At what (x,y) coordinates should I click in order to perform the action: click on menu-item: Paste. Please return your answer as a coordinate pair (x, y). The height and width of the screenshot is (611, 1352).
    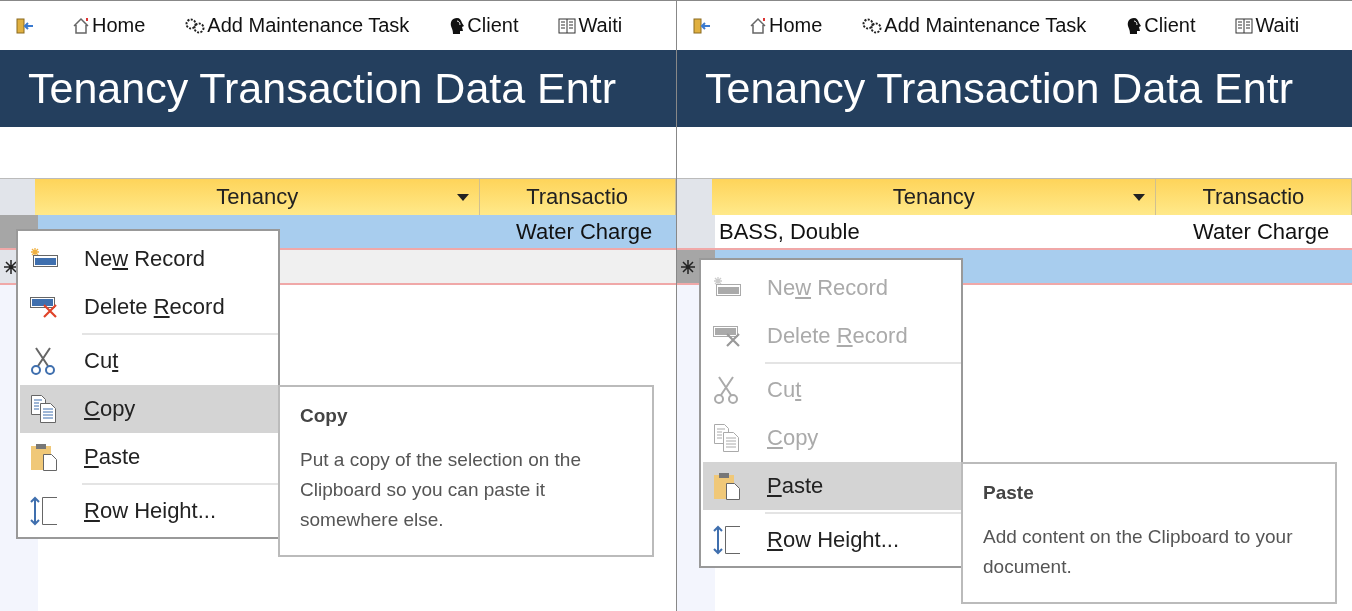
    Looking at the image, I should click on (833, 486).